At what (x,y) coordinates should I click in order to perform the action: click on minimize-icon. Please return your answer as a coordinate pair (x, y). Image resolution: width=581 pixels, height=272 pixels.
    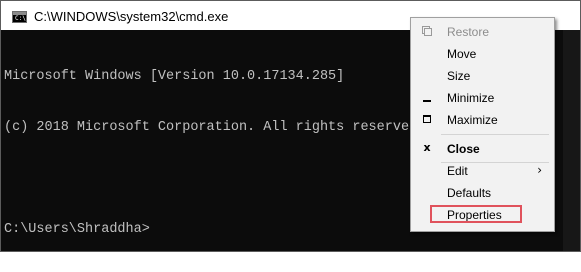
    Looking at the image, I should click on (427, 97).